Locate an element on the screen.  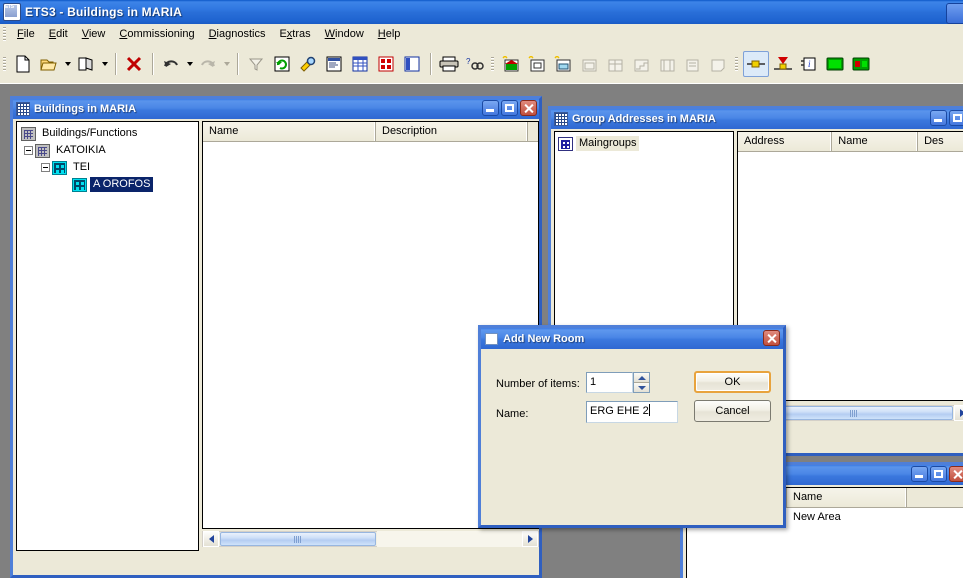
tree-node-maingroups-label: Maingroups is located at coordinates (608, 143).